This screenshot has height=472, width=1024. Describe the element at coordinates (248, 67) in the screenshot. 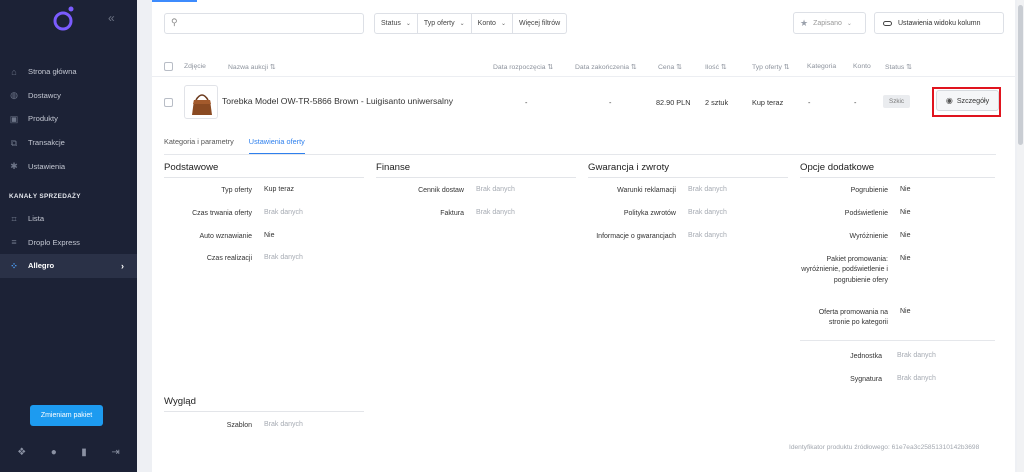

I see `col-label: Nazwa aukcji` at that location.